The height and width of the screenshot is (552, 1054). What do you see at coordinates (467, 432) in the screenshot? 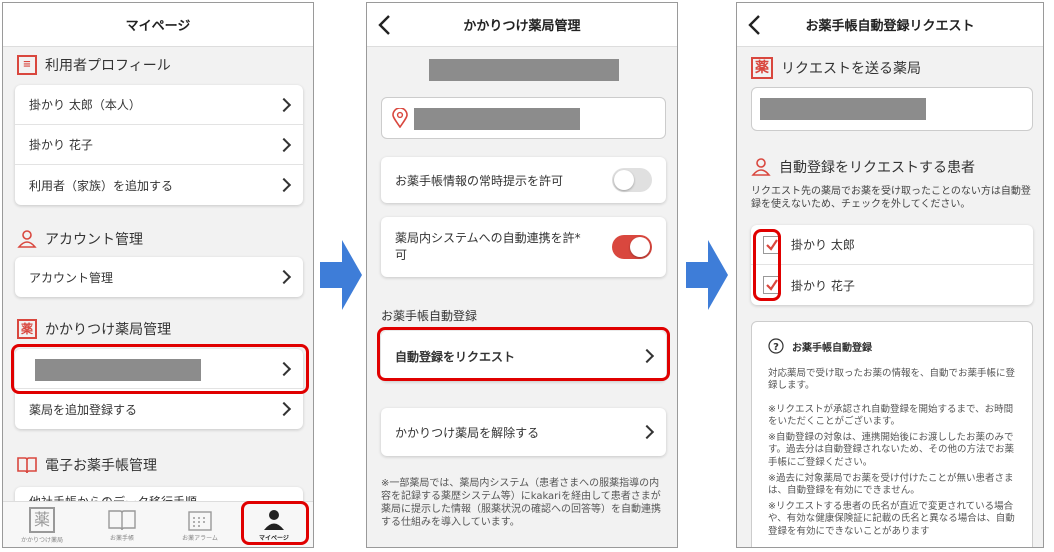
I see `unregister-label: かかりつけ薬局を解除する` at bounding box center [467, 432].